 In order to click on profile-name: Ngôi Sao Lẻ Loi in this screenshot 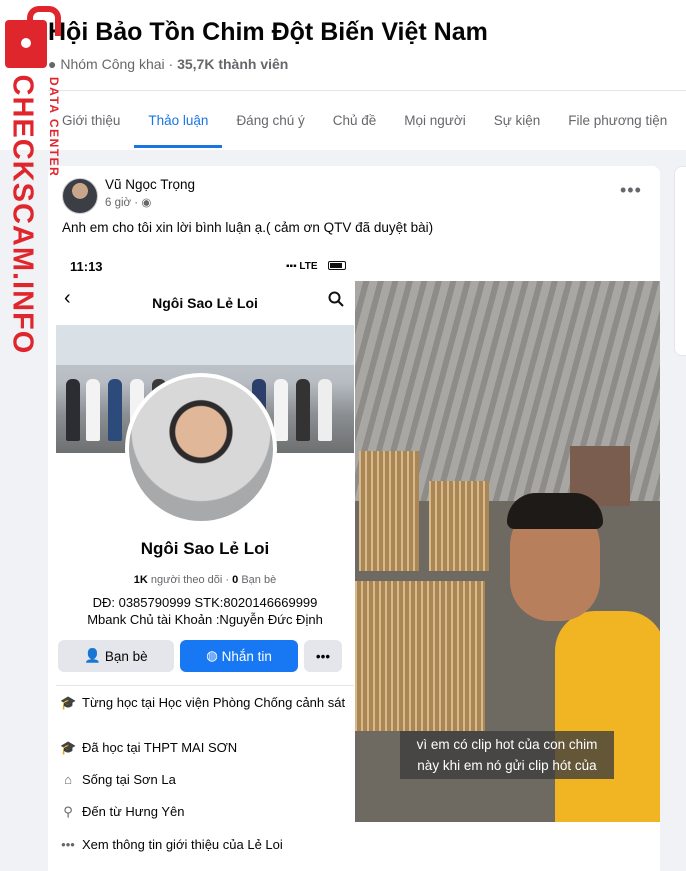, I will do `click(205, 548)`.